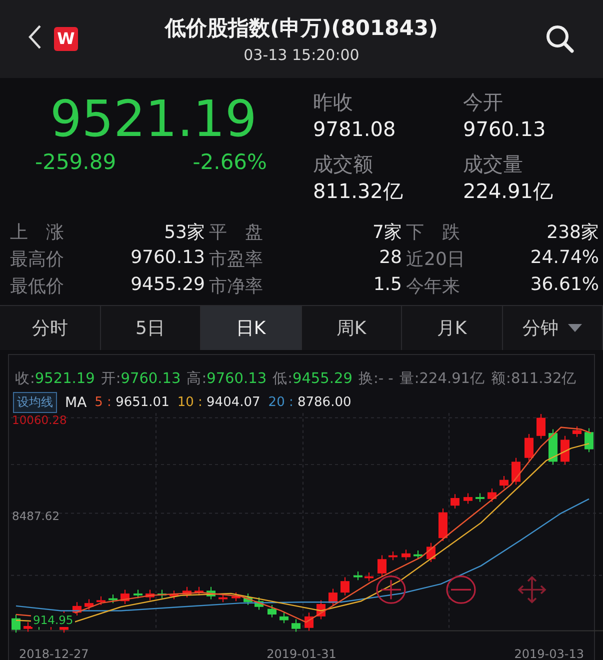 This screenshot has height=660, width=603. What do you see at coordinates (301, 28) in the screenshot?
I see `index-title: 低价股指数(申万)(801843)` at bounding box center [301, 28].